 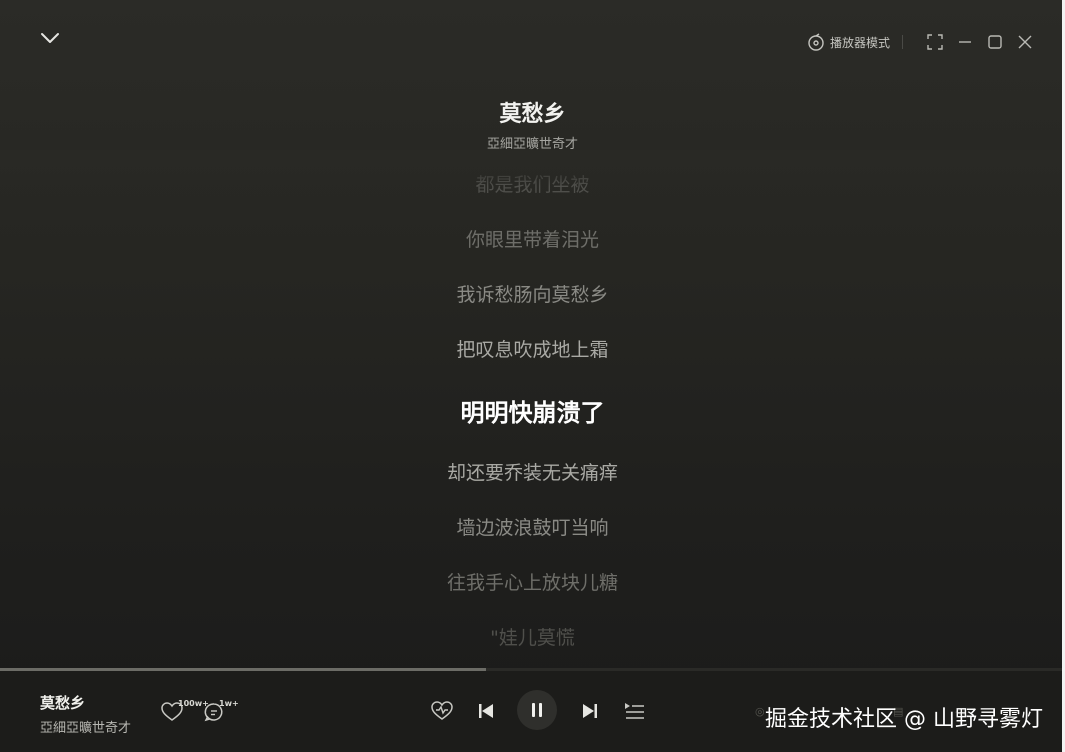 I want to click on lyric-line: 你眼里带着泪光, so click(x=532, y=238).